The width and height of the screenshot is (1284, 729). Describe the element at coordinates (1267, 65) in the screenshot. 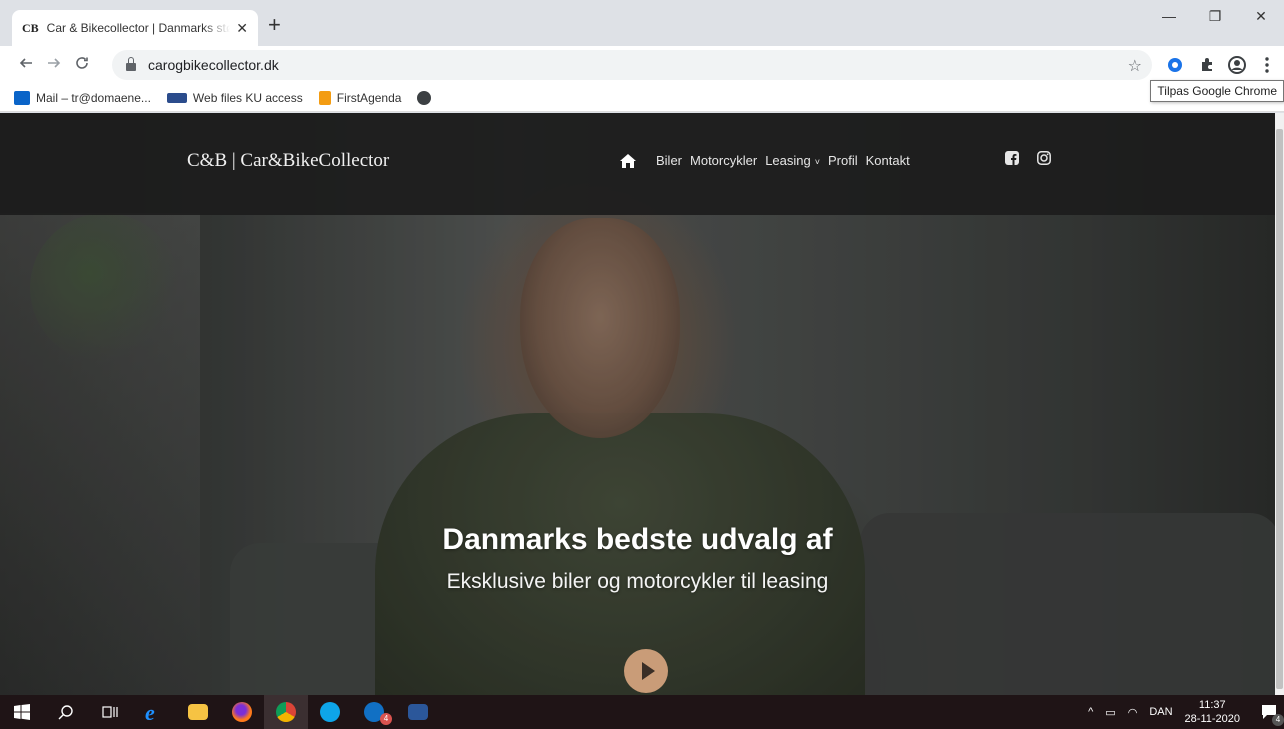

I see `menu-dots-icon` at that location.